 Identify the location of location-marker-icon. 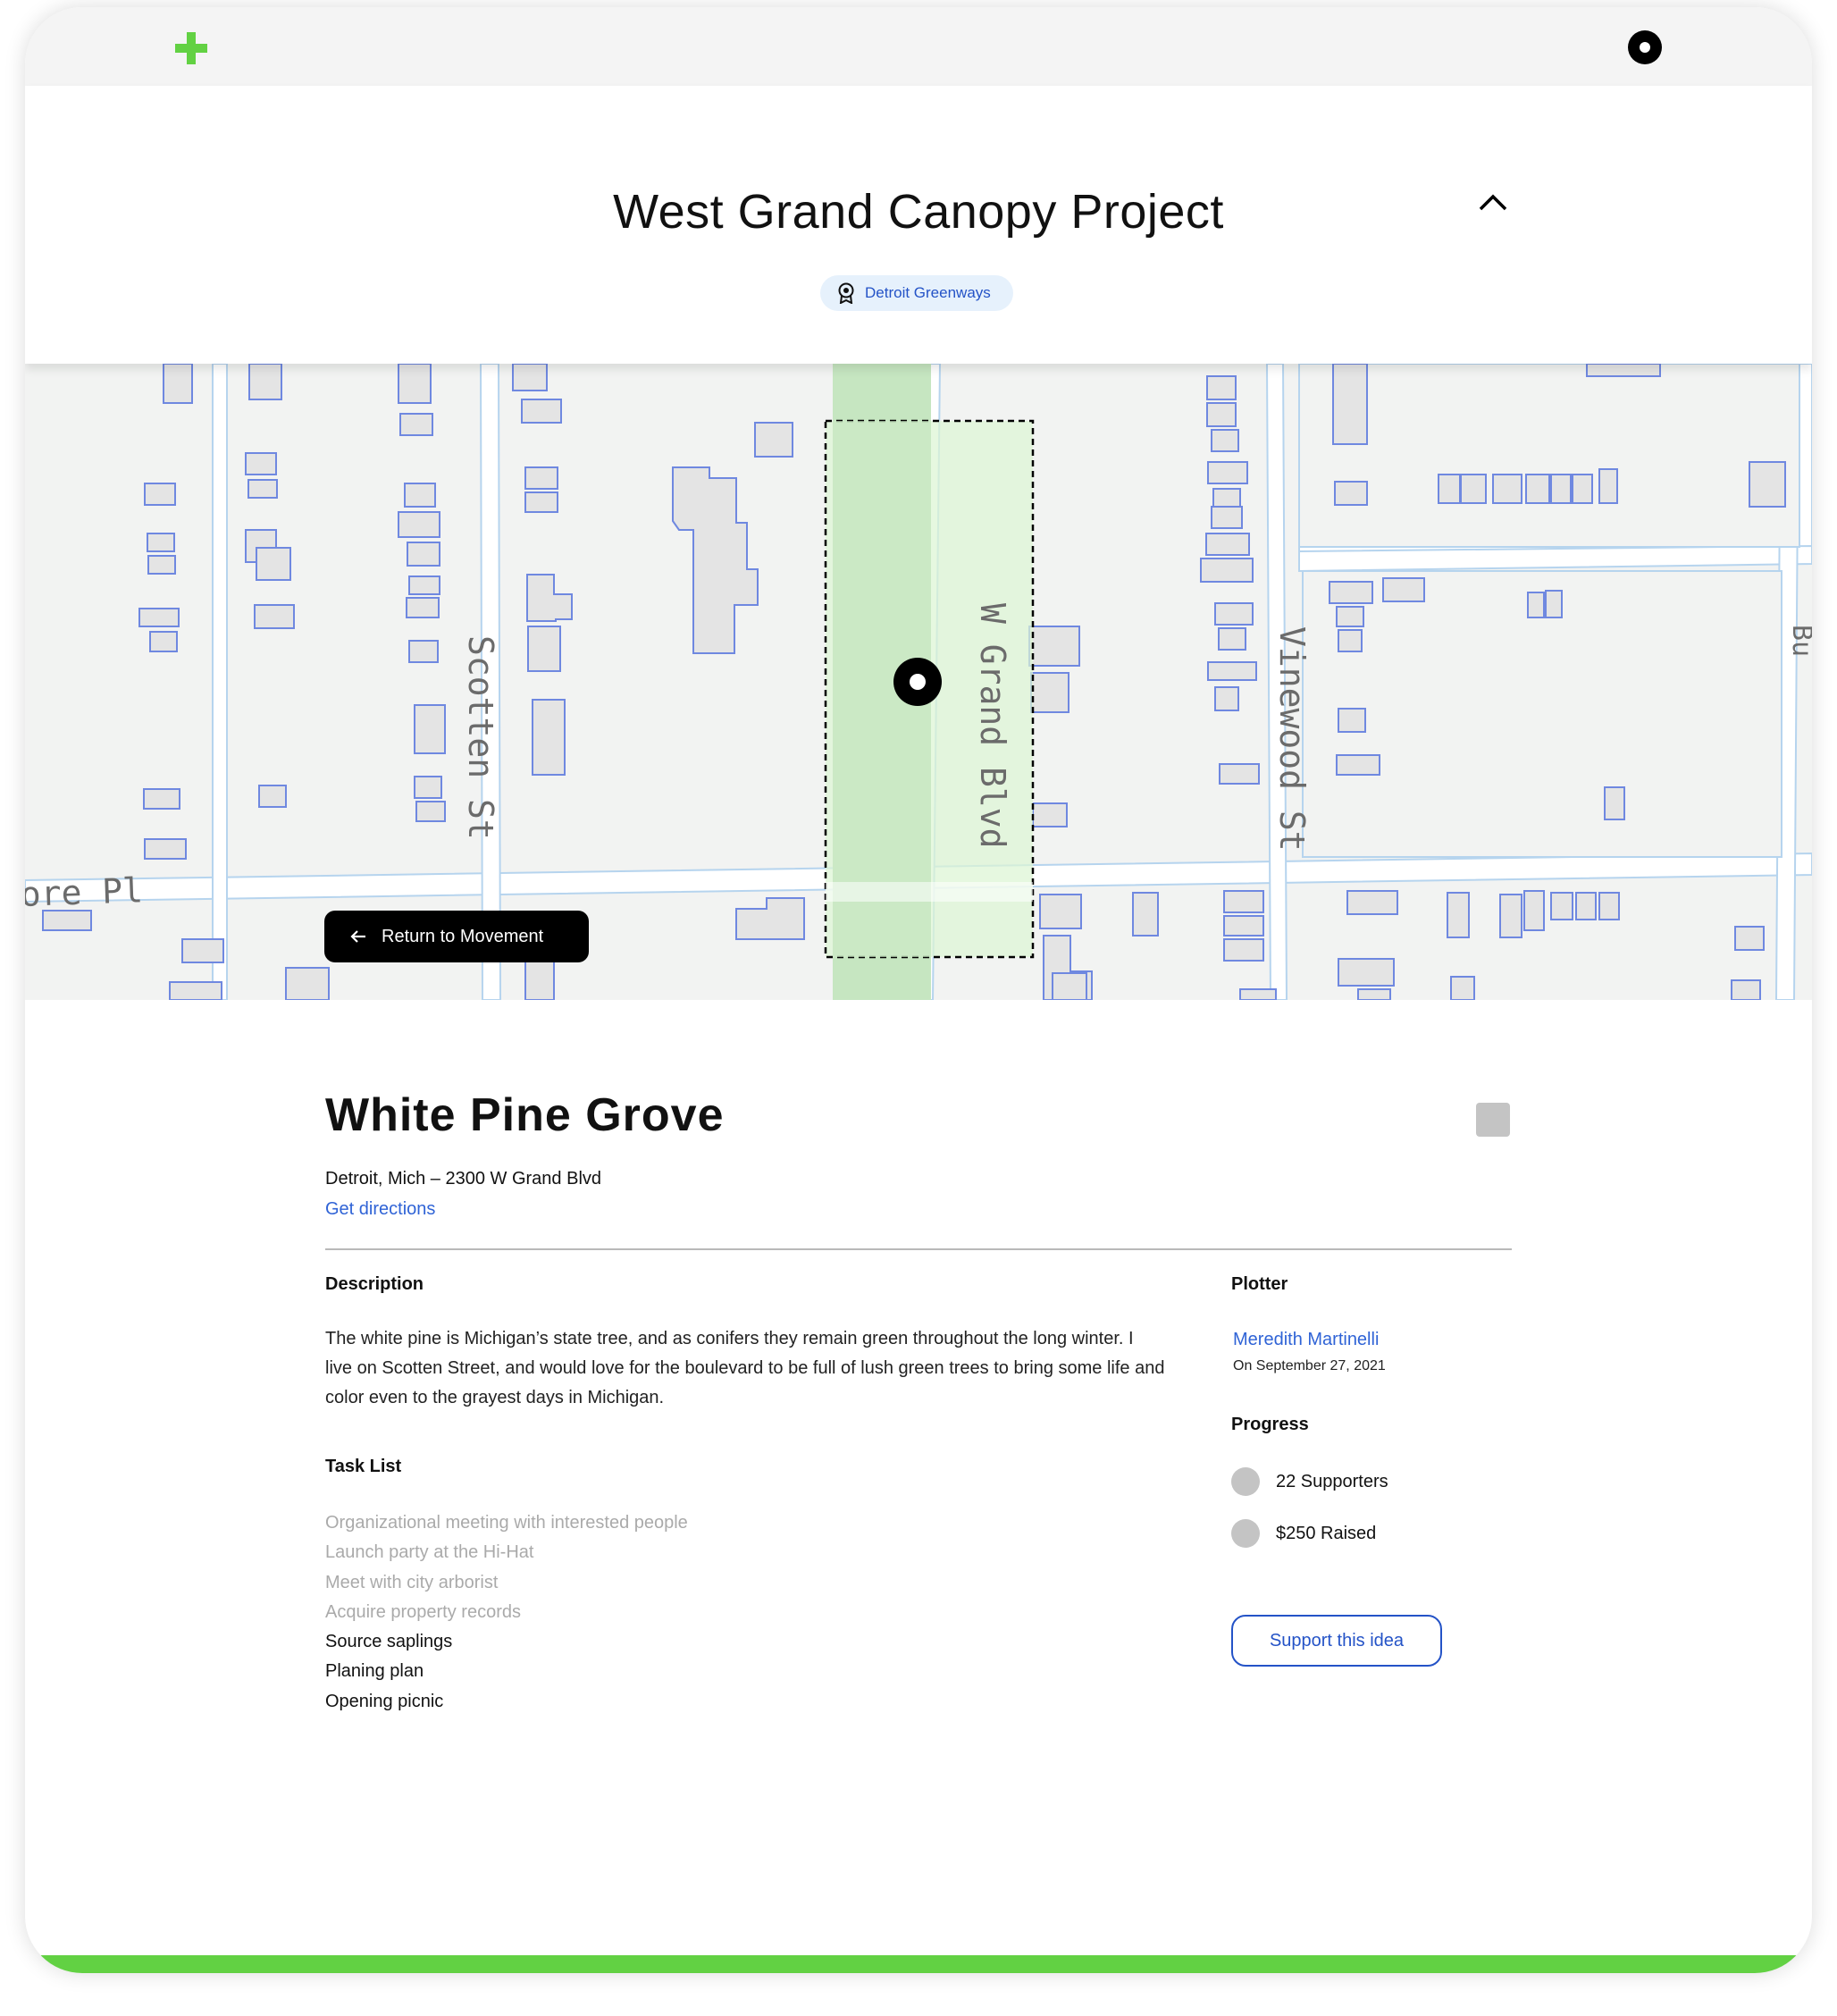
(918, 682).